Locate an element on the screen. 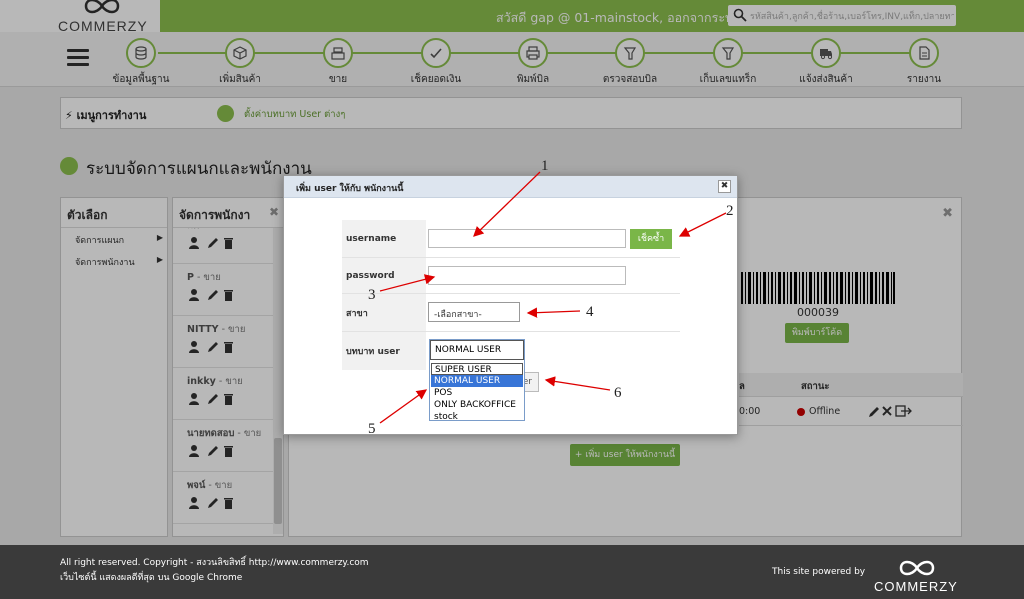  footer-powered-by: This site powered by is located at coordinates (819, 572).